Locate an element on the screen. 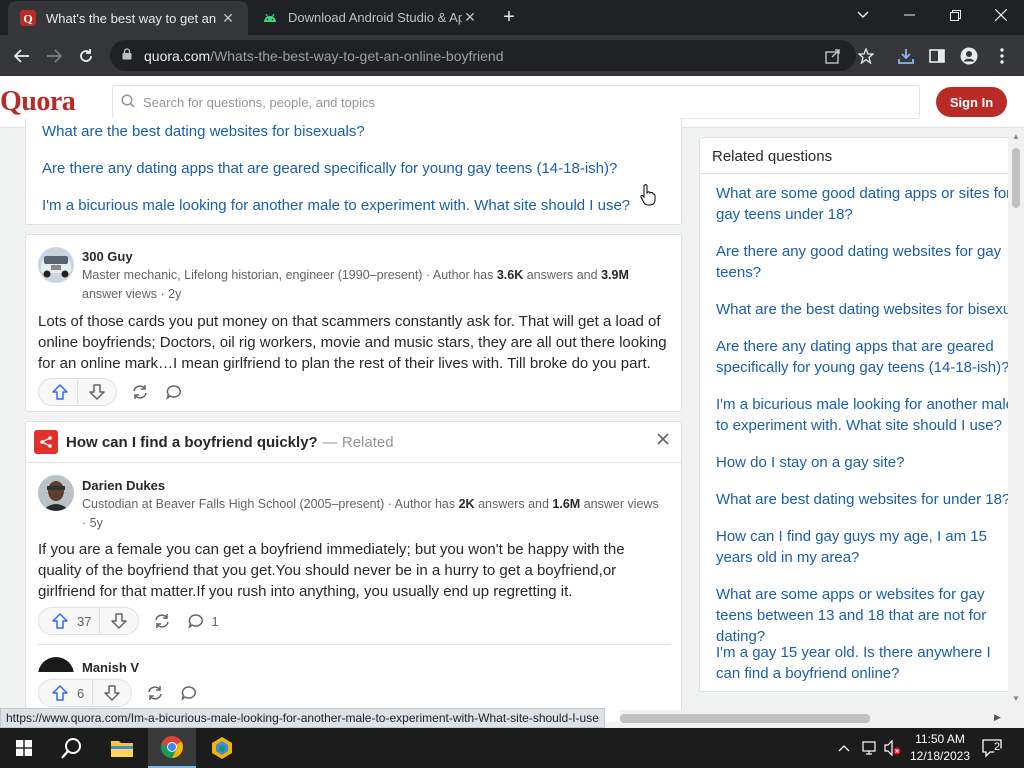 This screenshot has width=1024, height=768. hand-cursor-icon is located at coordinates (648, 197).